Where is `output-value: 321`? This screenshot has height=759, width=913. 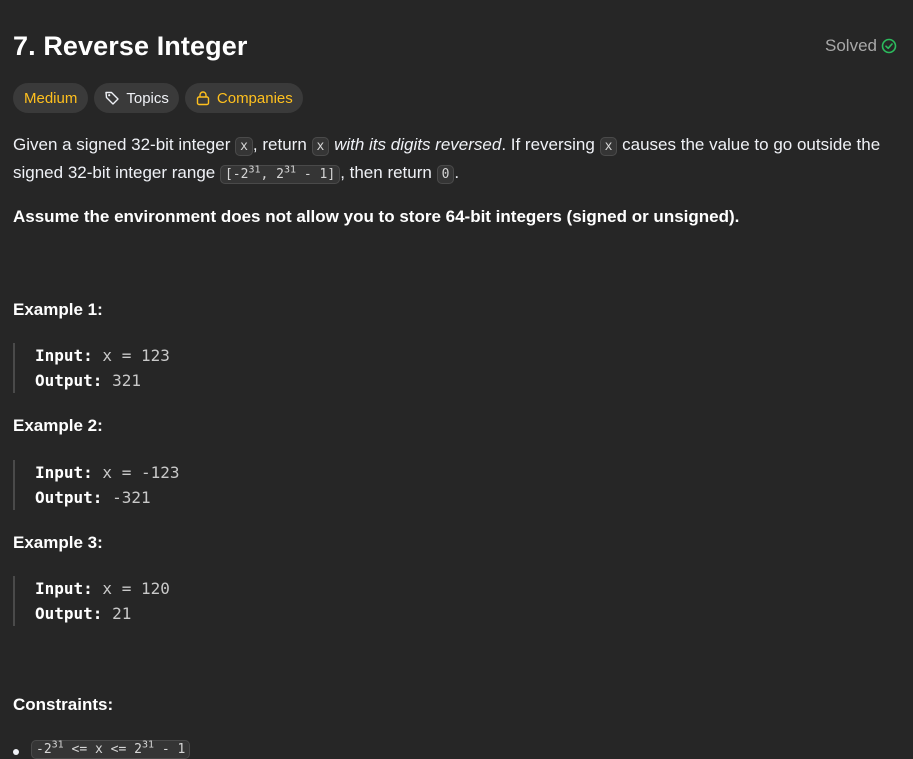
output-value: 321 is located at coordinates (121, 380).